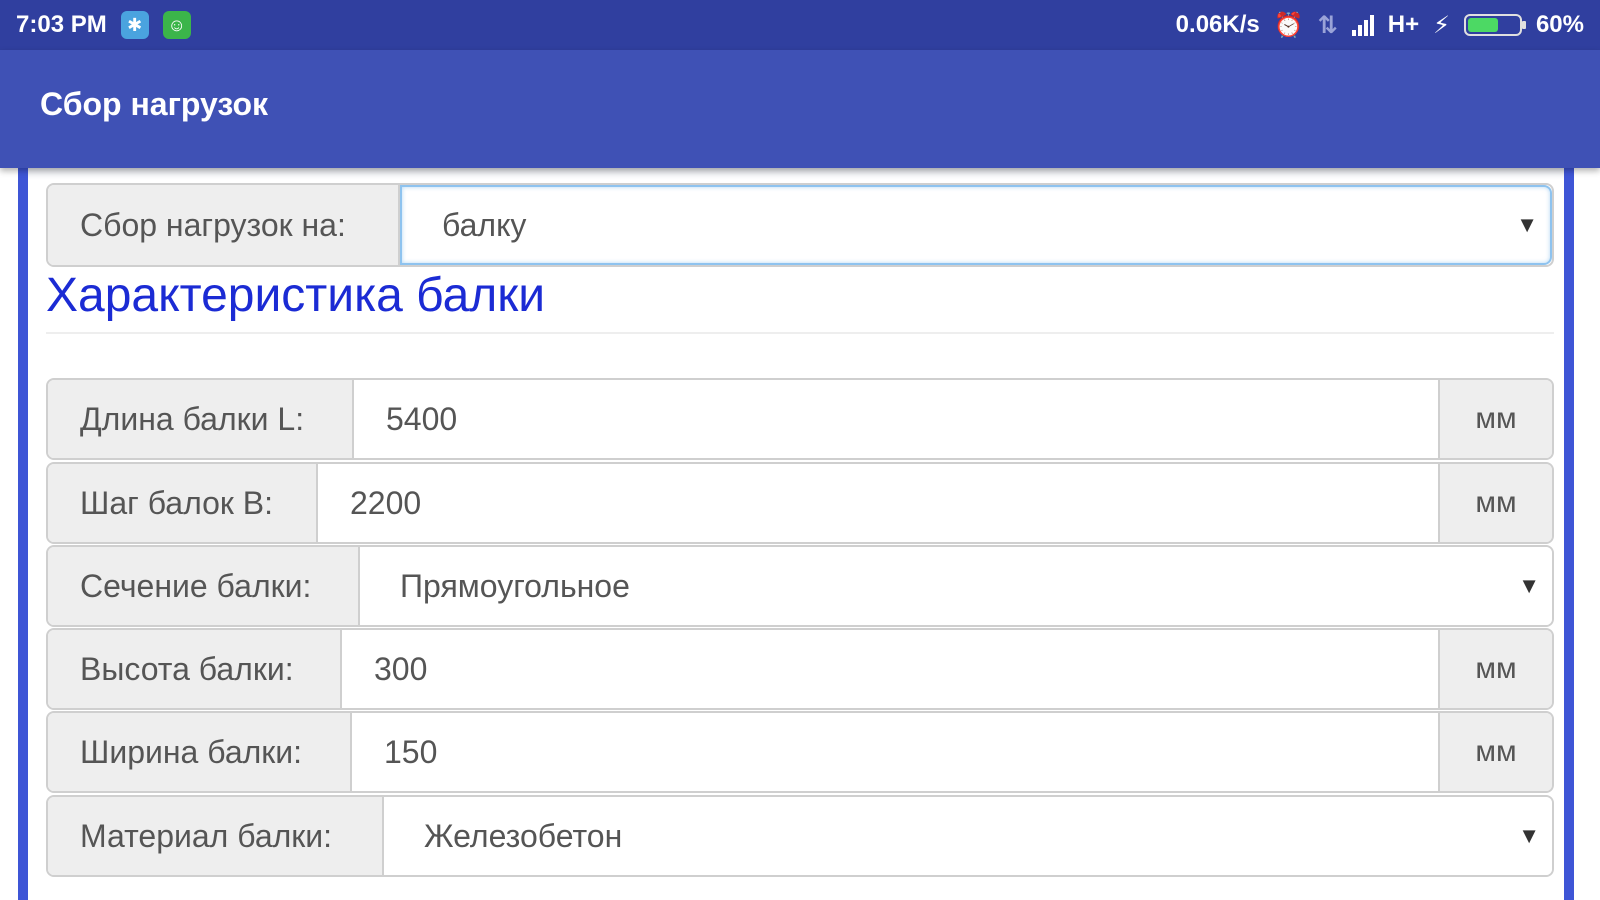  What do you see at coordinates (1482, 25) in the screenshot?
I see `battery-fill` at bounding box center [1482, 25].